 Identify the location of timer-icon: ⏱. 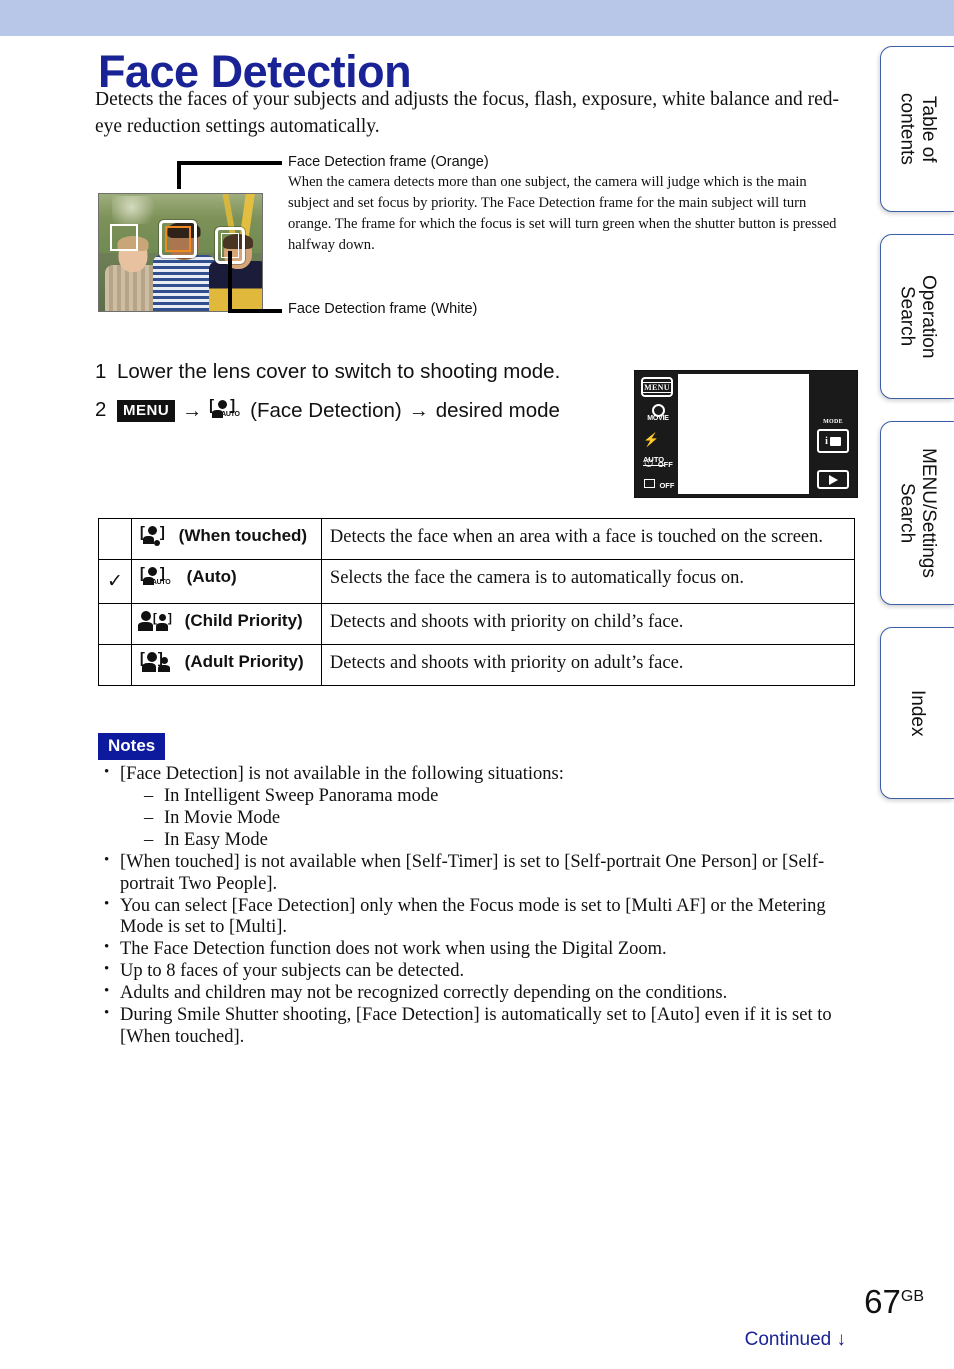
(649, 463).